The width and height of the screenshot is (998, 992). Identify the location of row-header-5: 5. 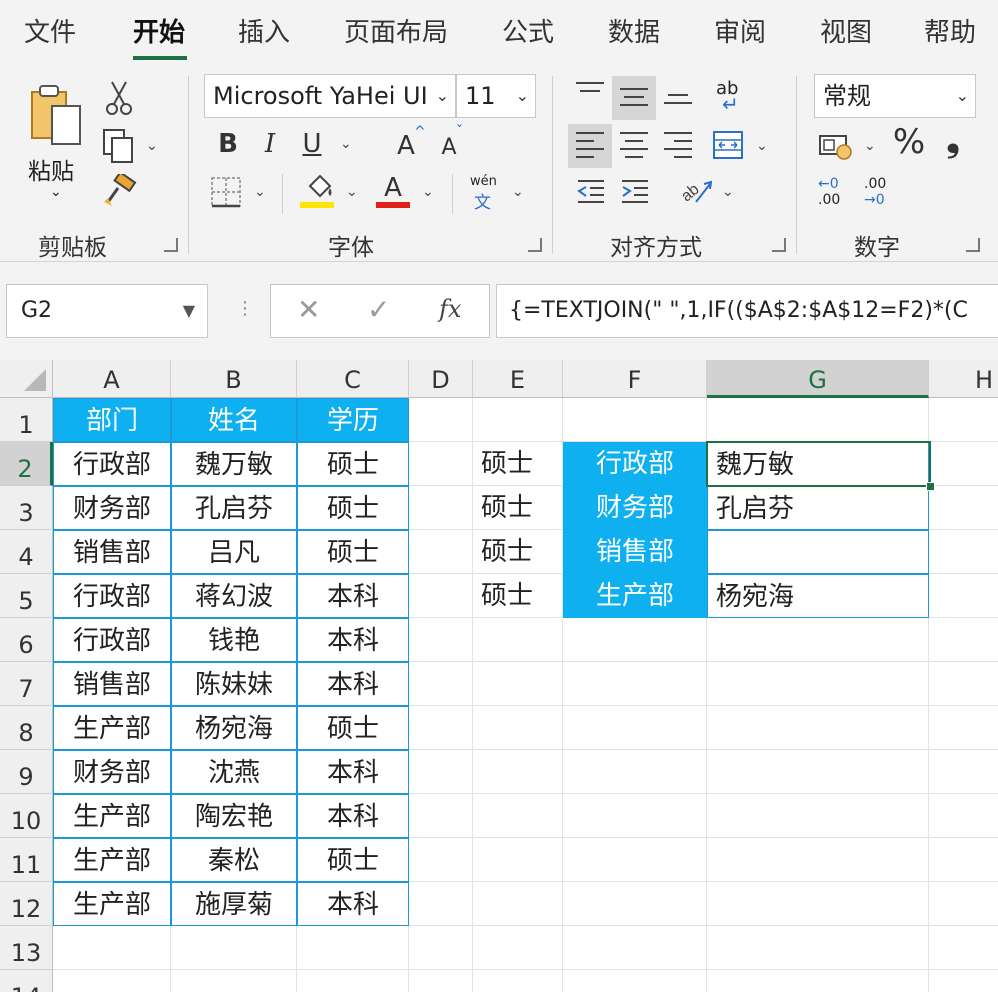
(26, 596).